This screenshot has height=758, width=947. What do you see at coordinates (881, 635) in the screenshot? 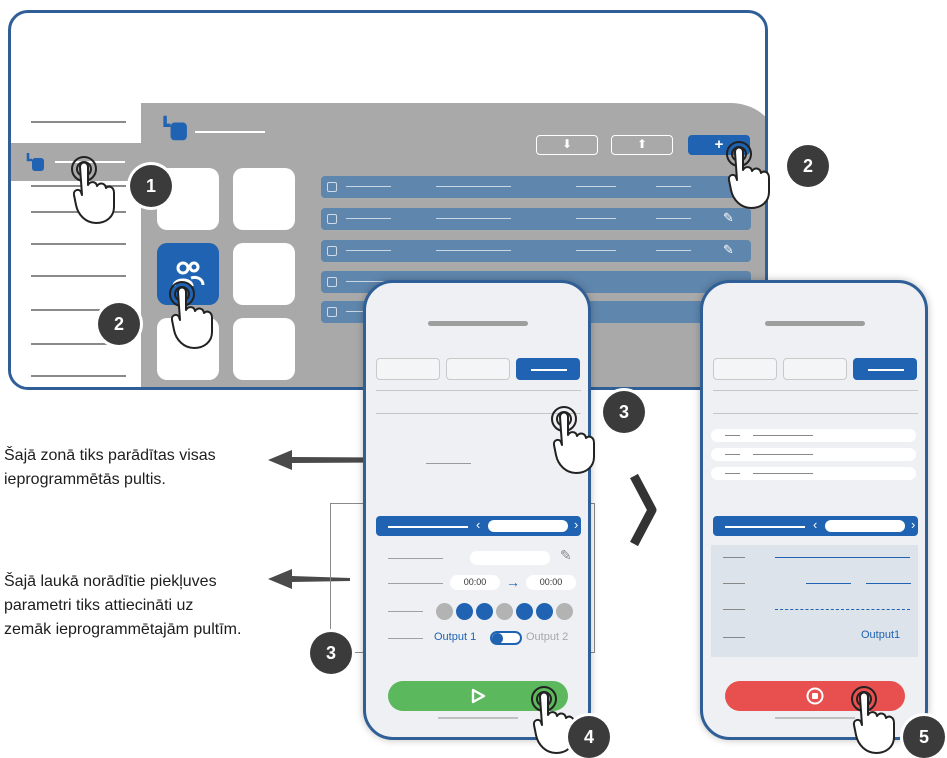
I see `output-label: Output1` at bounding box center [881, 635].